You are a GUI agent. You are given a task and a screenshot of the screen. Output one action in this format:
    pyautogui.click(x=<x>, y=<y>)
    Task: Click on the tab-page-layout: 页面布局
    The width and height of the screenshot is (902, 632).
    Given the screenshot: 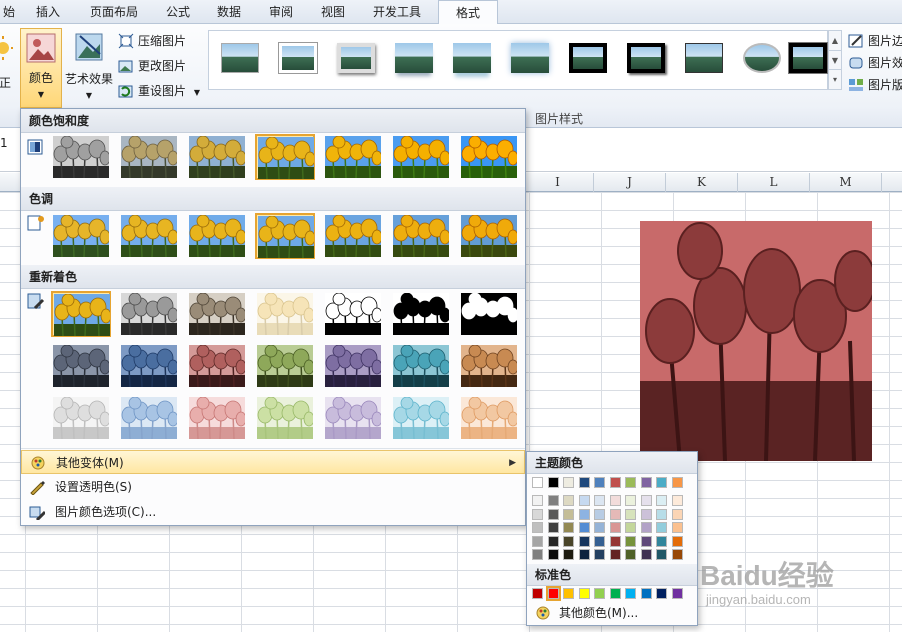 What is the action you would take?
    pyautogui.click(x=114, y=12)
    